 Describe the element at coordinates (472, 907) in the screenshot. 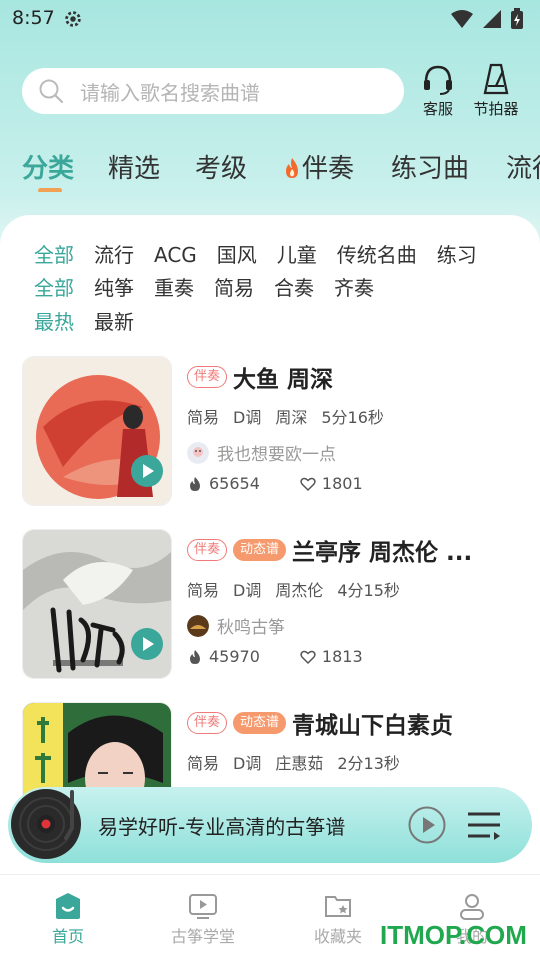

I see `profile-icon` at that location.